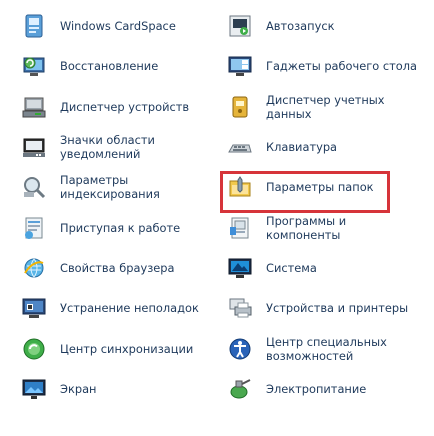 Image resolution: width=434 pixels, height=436 pixels. I want to click on sync-center-icon, so click(34, 349).